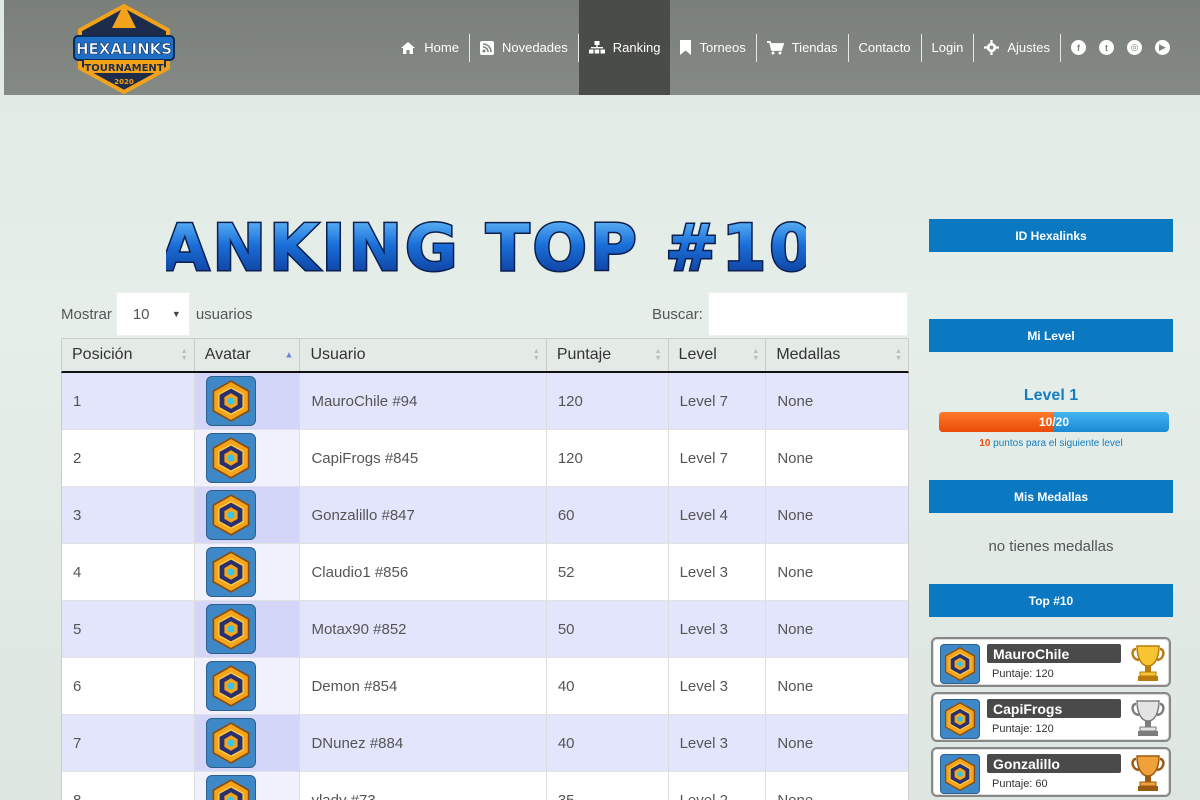 The height and width of the screenshot is (800, 1200). I want to click on sitemap-icon, so click(596, 47).